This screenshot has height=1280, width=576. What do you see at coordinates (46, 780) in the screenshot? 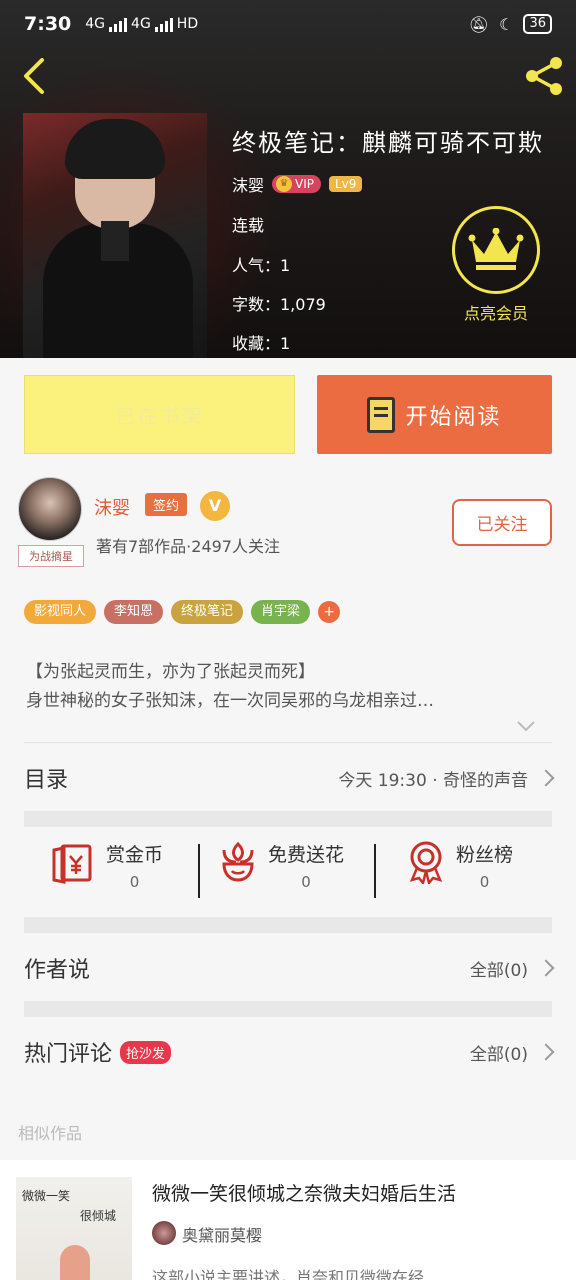
I see `catalog-label: 目录` at bounding box center [46, 780].